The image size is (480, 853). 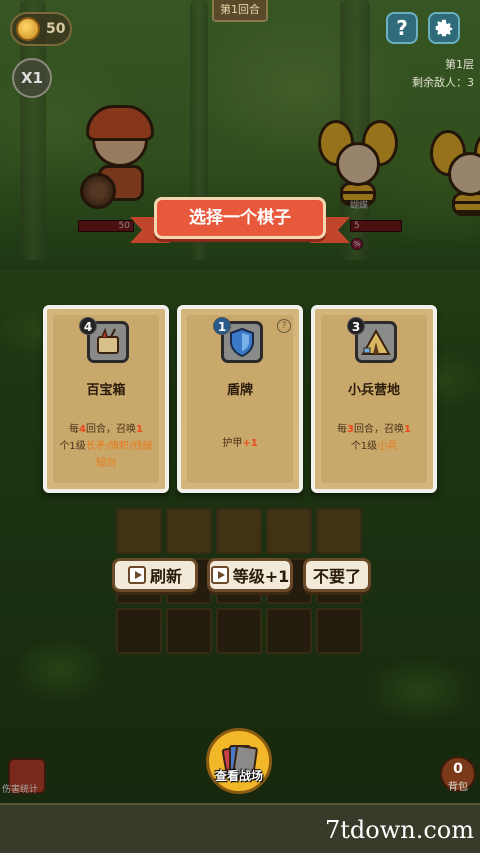 What do you see at coordinates (28, 29) in the screenshot?
I see `coin-icon` at bounding box center [28, 29].